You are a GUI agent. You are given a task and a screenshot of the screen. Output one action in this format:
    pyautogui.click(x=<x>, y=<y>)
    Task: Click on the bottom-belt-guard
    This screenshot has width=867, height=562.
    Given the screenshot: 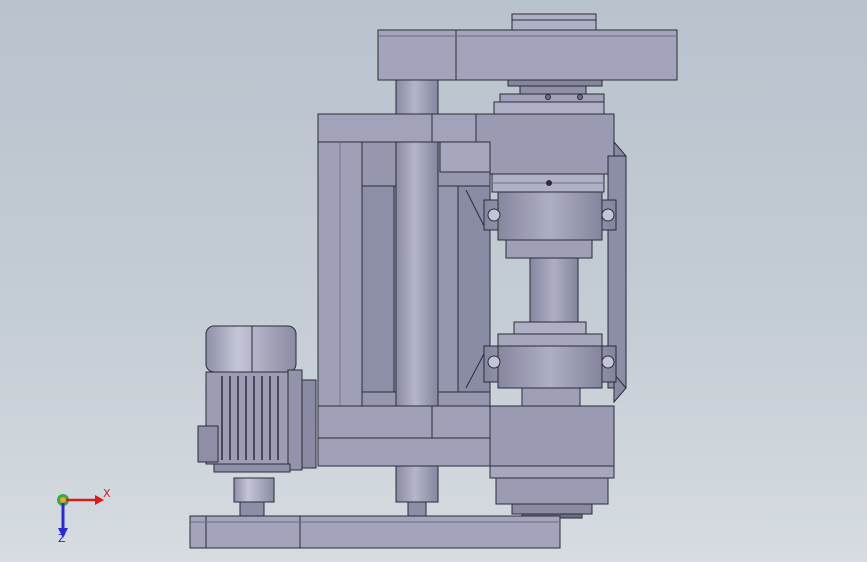 What is the action you would take?
    pyautogui.click(x=375, y=532)
    